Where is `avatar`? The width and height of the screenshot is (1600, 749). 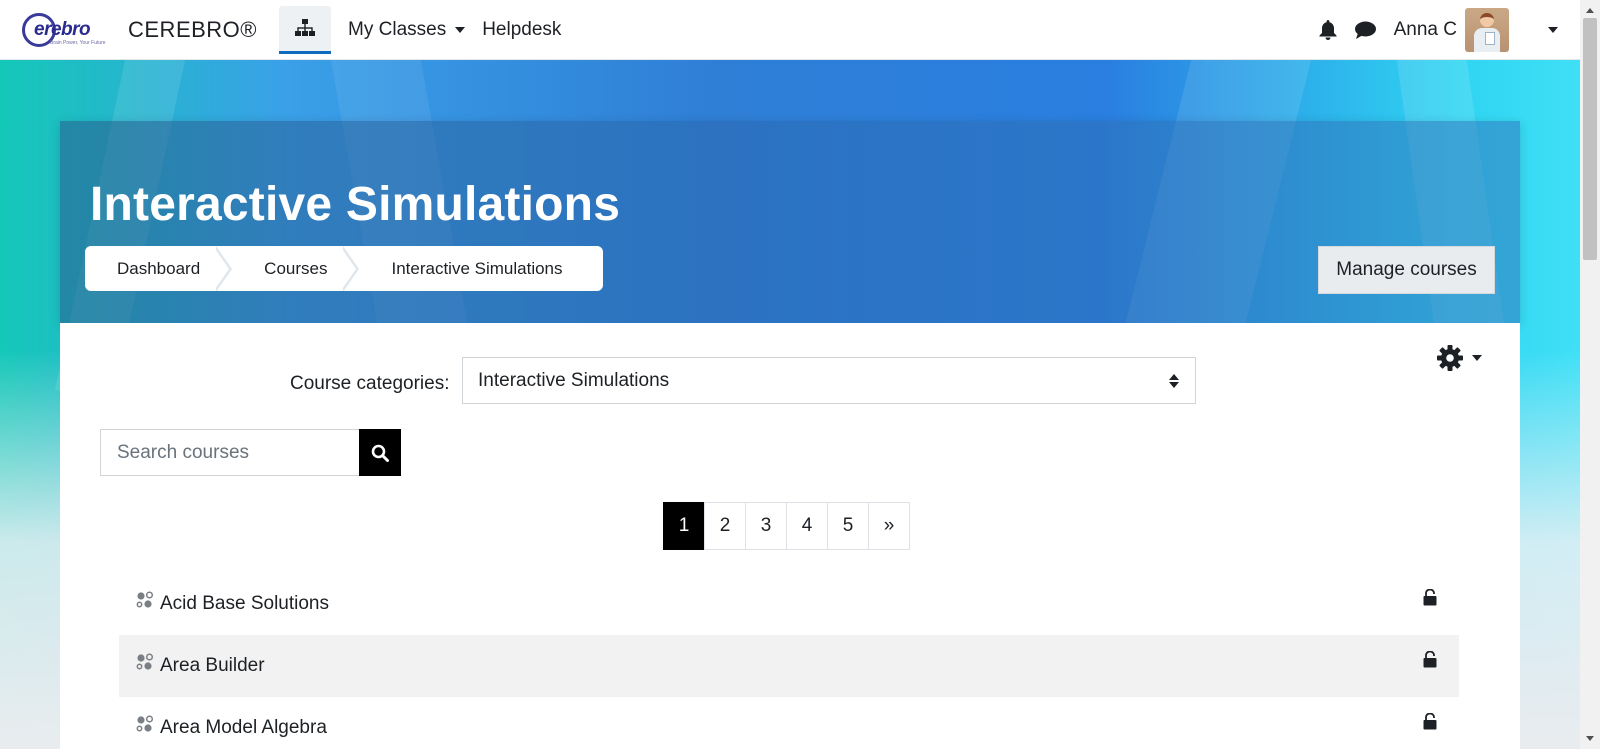
avatar is located at coordinates (1487, 29).